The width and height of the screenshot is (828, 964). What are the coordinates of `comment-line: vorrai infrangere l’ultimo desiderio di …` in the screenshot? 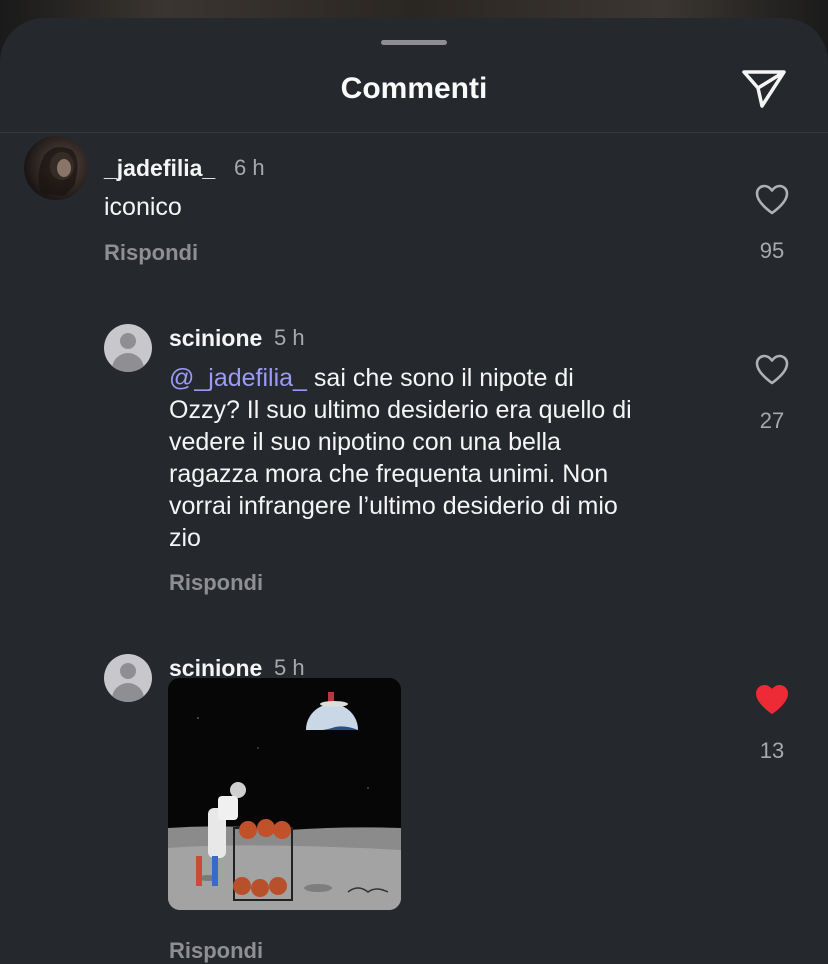 It's located at (393, 506).